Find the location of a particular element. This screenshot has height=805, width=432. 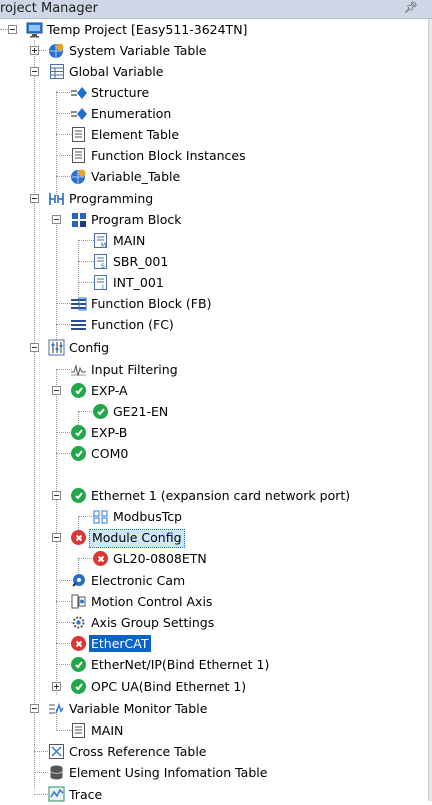

tree-item-program-block: Program Block is located at coordinates (214, 219).